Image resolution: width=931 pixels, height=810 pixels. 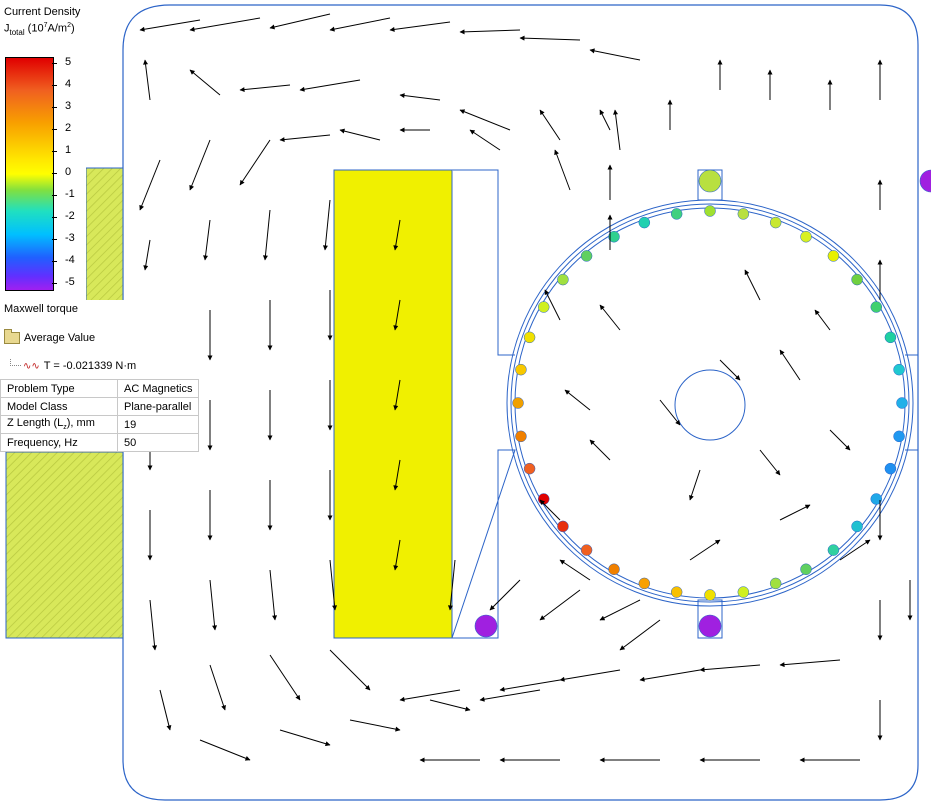 What do you see at coordinates (31, 366) in the screenshot?
I see `wave-icon: ∿∿` at bounding box center [31, 366].